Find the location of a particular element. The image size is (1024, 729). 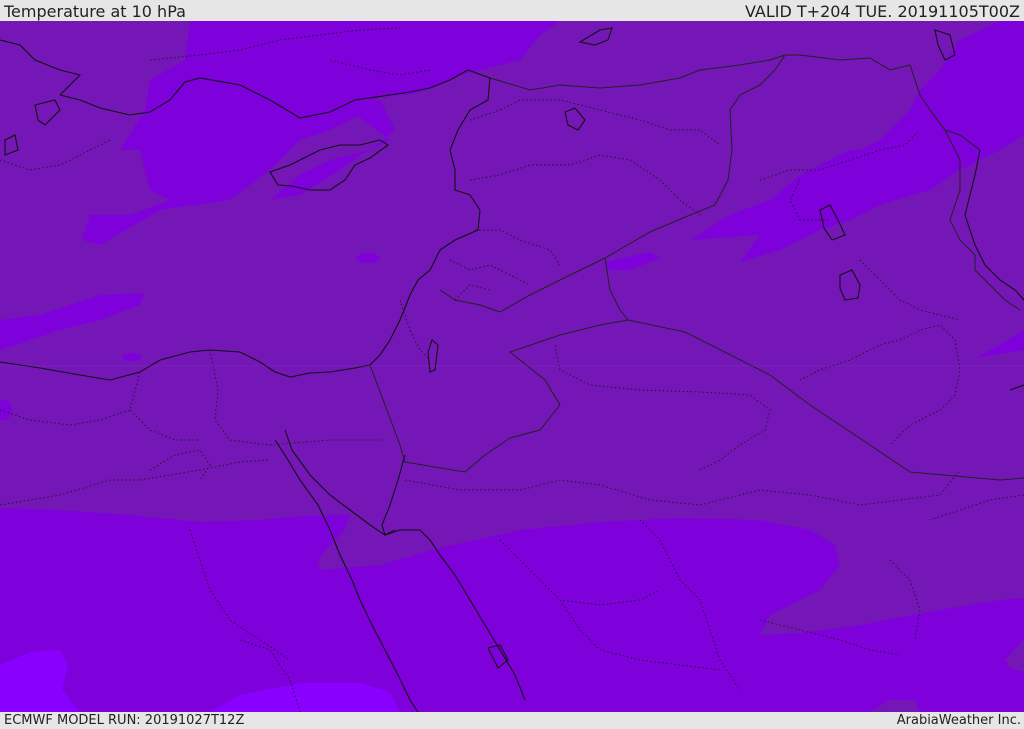

map-title: Temperature at 10 hPa is located at coordinates (95, 11).